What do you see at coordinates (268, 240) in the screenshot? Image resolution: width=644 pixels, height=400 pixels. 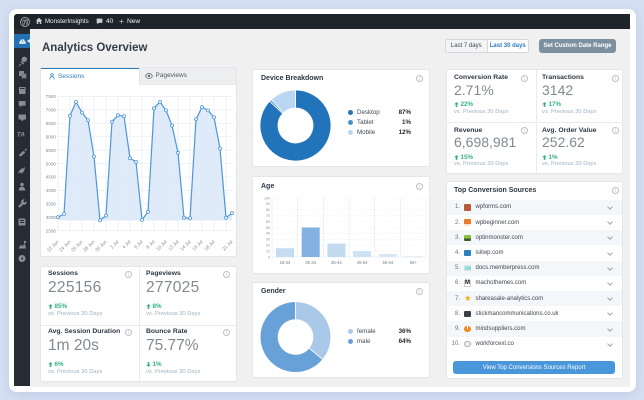 I see `svg-text: 30` at bounding box center [268, 240].